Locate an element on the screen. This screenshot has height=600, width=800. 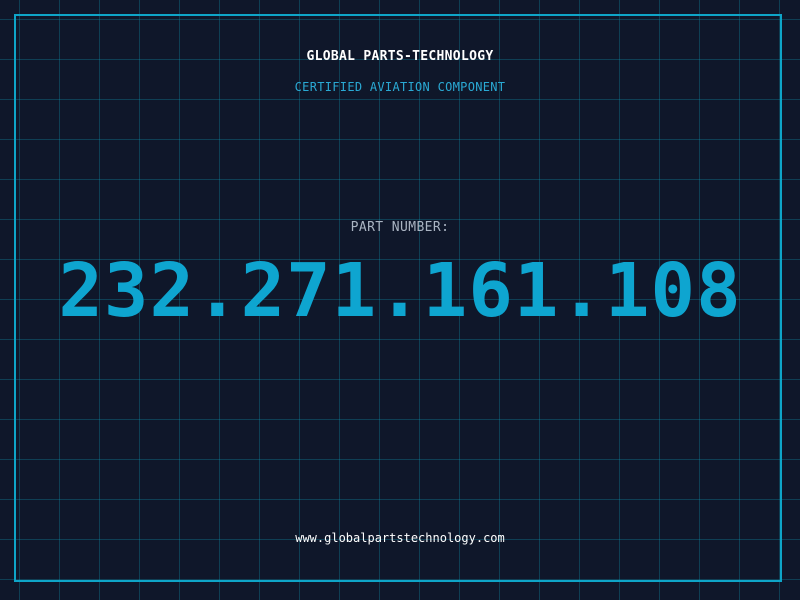
company-name: GLOBAL PARTS-TECHNOLOGY is located at coordinates (400, 56).